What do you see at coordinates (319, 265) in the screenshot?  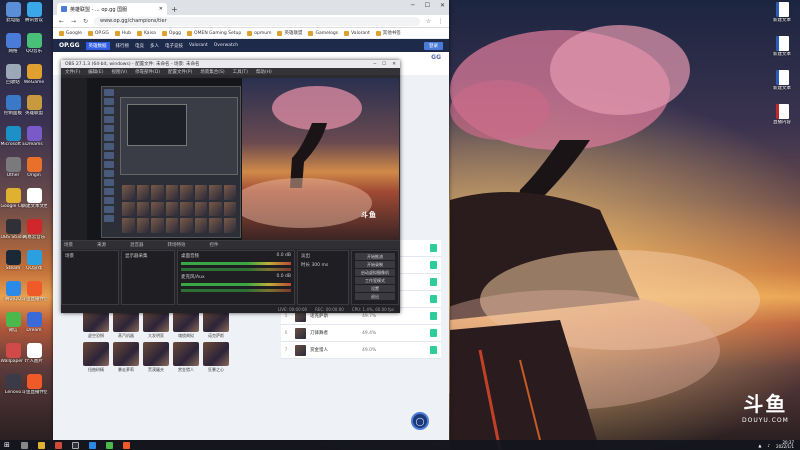 I see `duration-input: 300 ms` at bounding box center [319, 265].